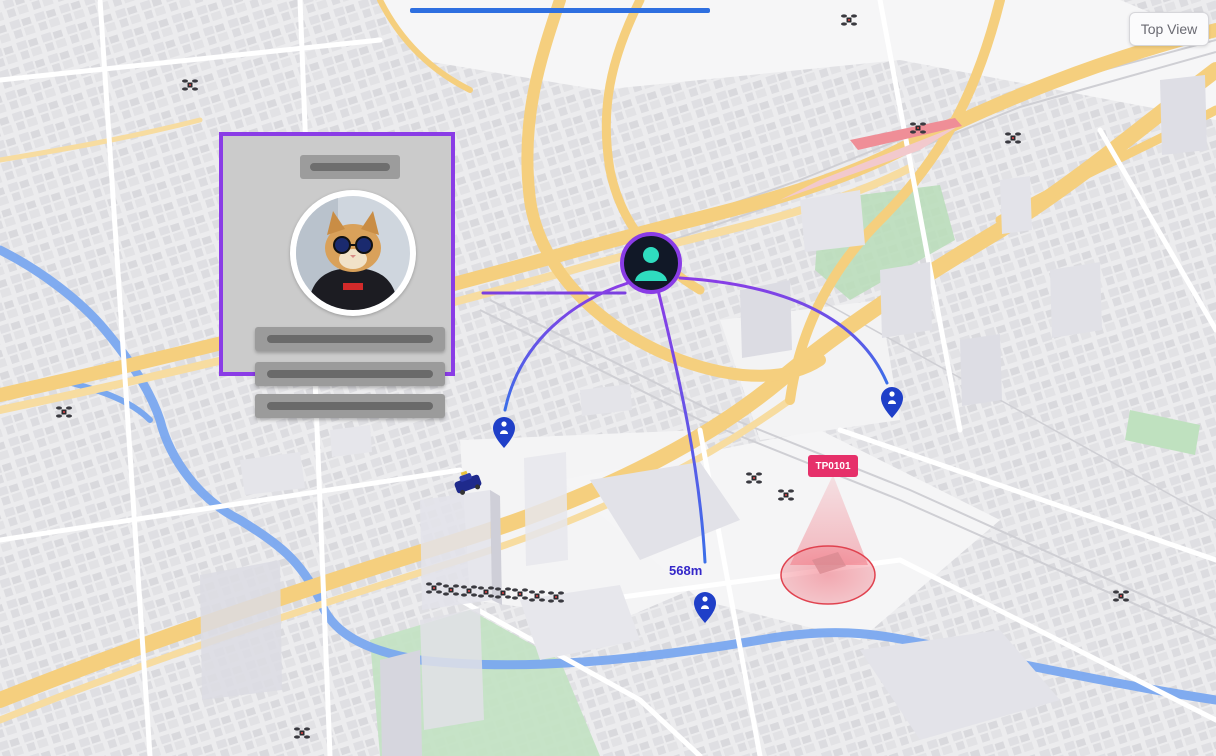  Describe the element at coordinates (833, 466) in the screenshot. I see `camera-tag-badge: TP0101` at that location.